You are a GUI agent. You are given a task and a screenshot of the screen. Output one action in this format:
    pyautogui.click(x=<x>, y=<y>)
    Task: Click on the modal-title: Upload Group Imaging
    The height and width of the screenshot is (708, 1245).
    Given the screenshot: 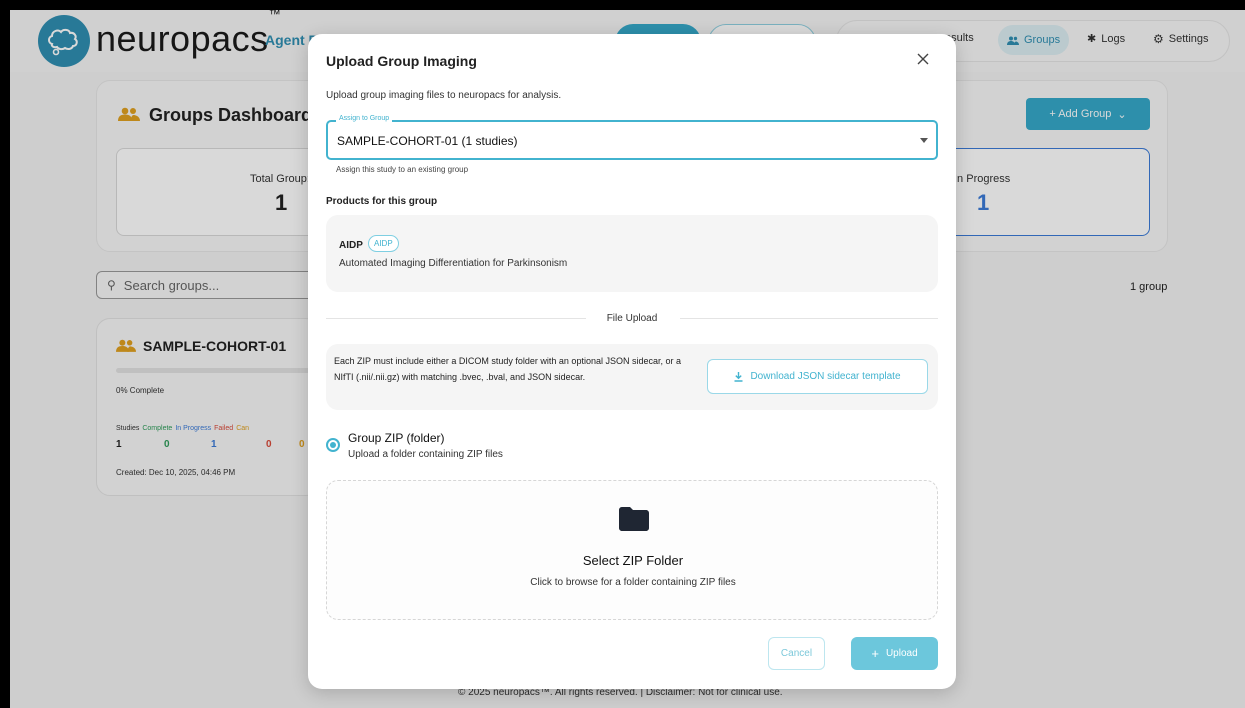 What is the action you would take?
    pyautogui.click(x=401, y=61)
    